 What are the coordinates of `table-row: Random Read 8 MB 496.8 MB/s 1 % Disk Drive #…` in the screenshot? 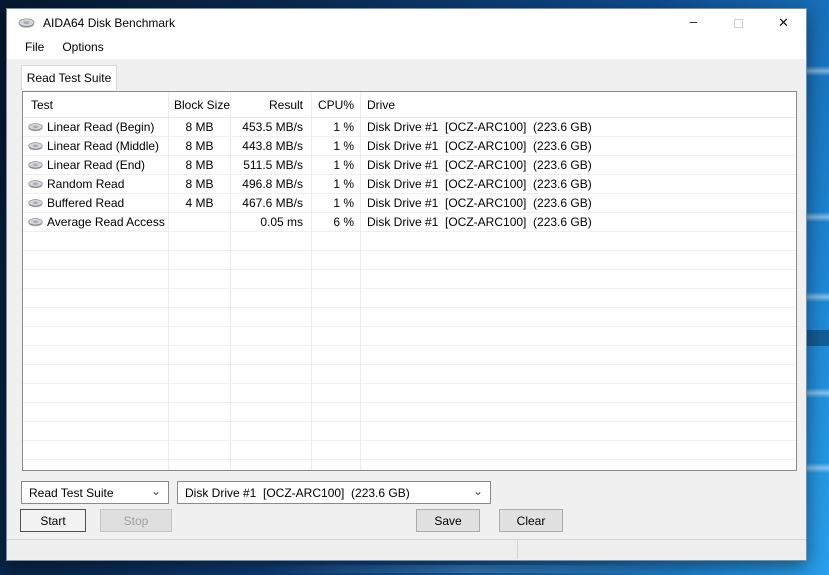 It's located at (409, 184).